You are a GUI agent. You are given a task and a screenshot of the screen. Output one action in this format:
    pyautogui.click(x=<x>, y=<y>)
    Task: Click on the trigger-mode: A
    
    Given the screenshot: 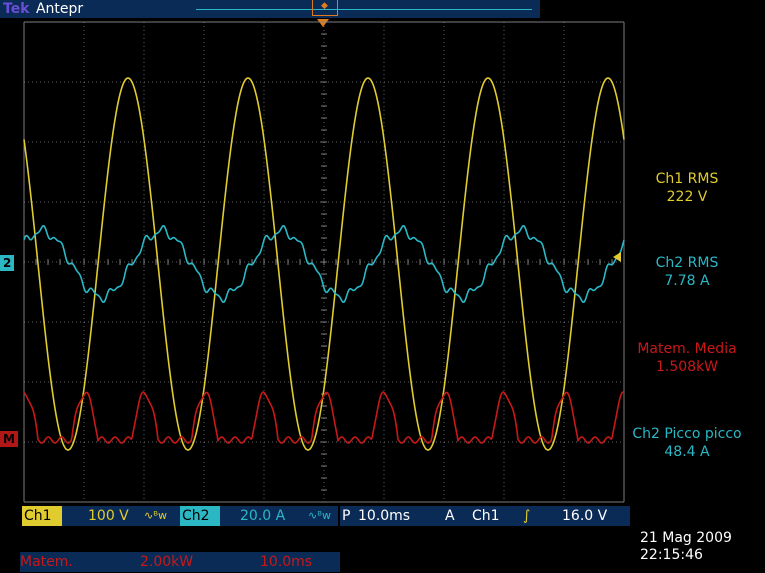 What is the action you would take?
    pyautogui.click(x=450, y=516)
    